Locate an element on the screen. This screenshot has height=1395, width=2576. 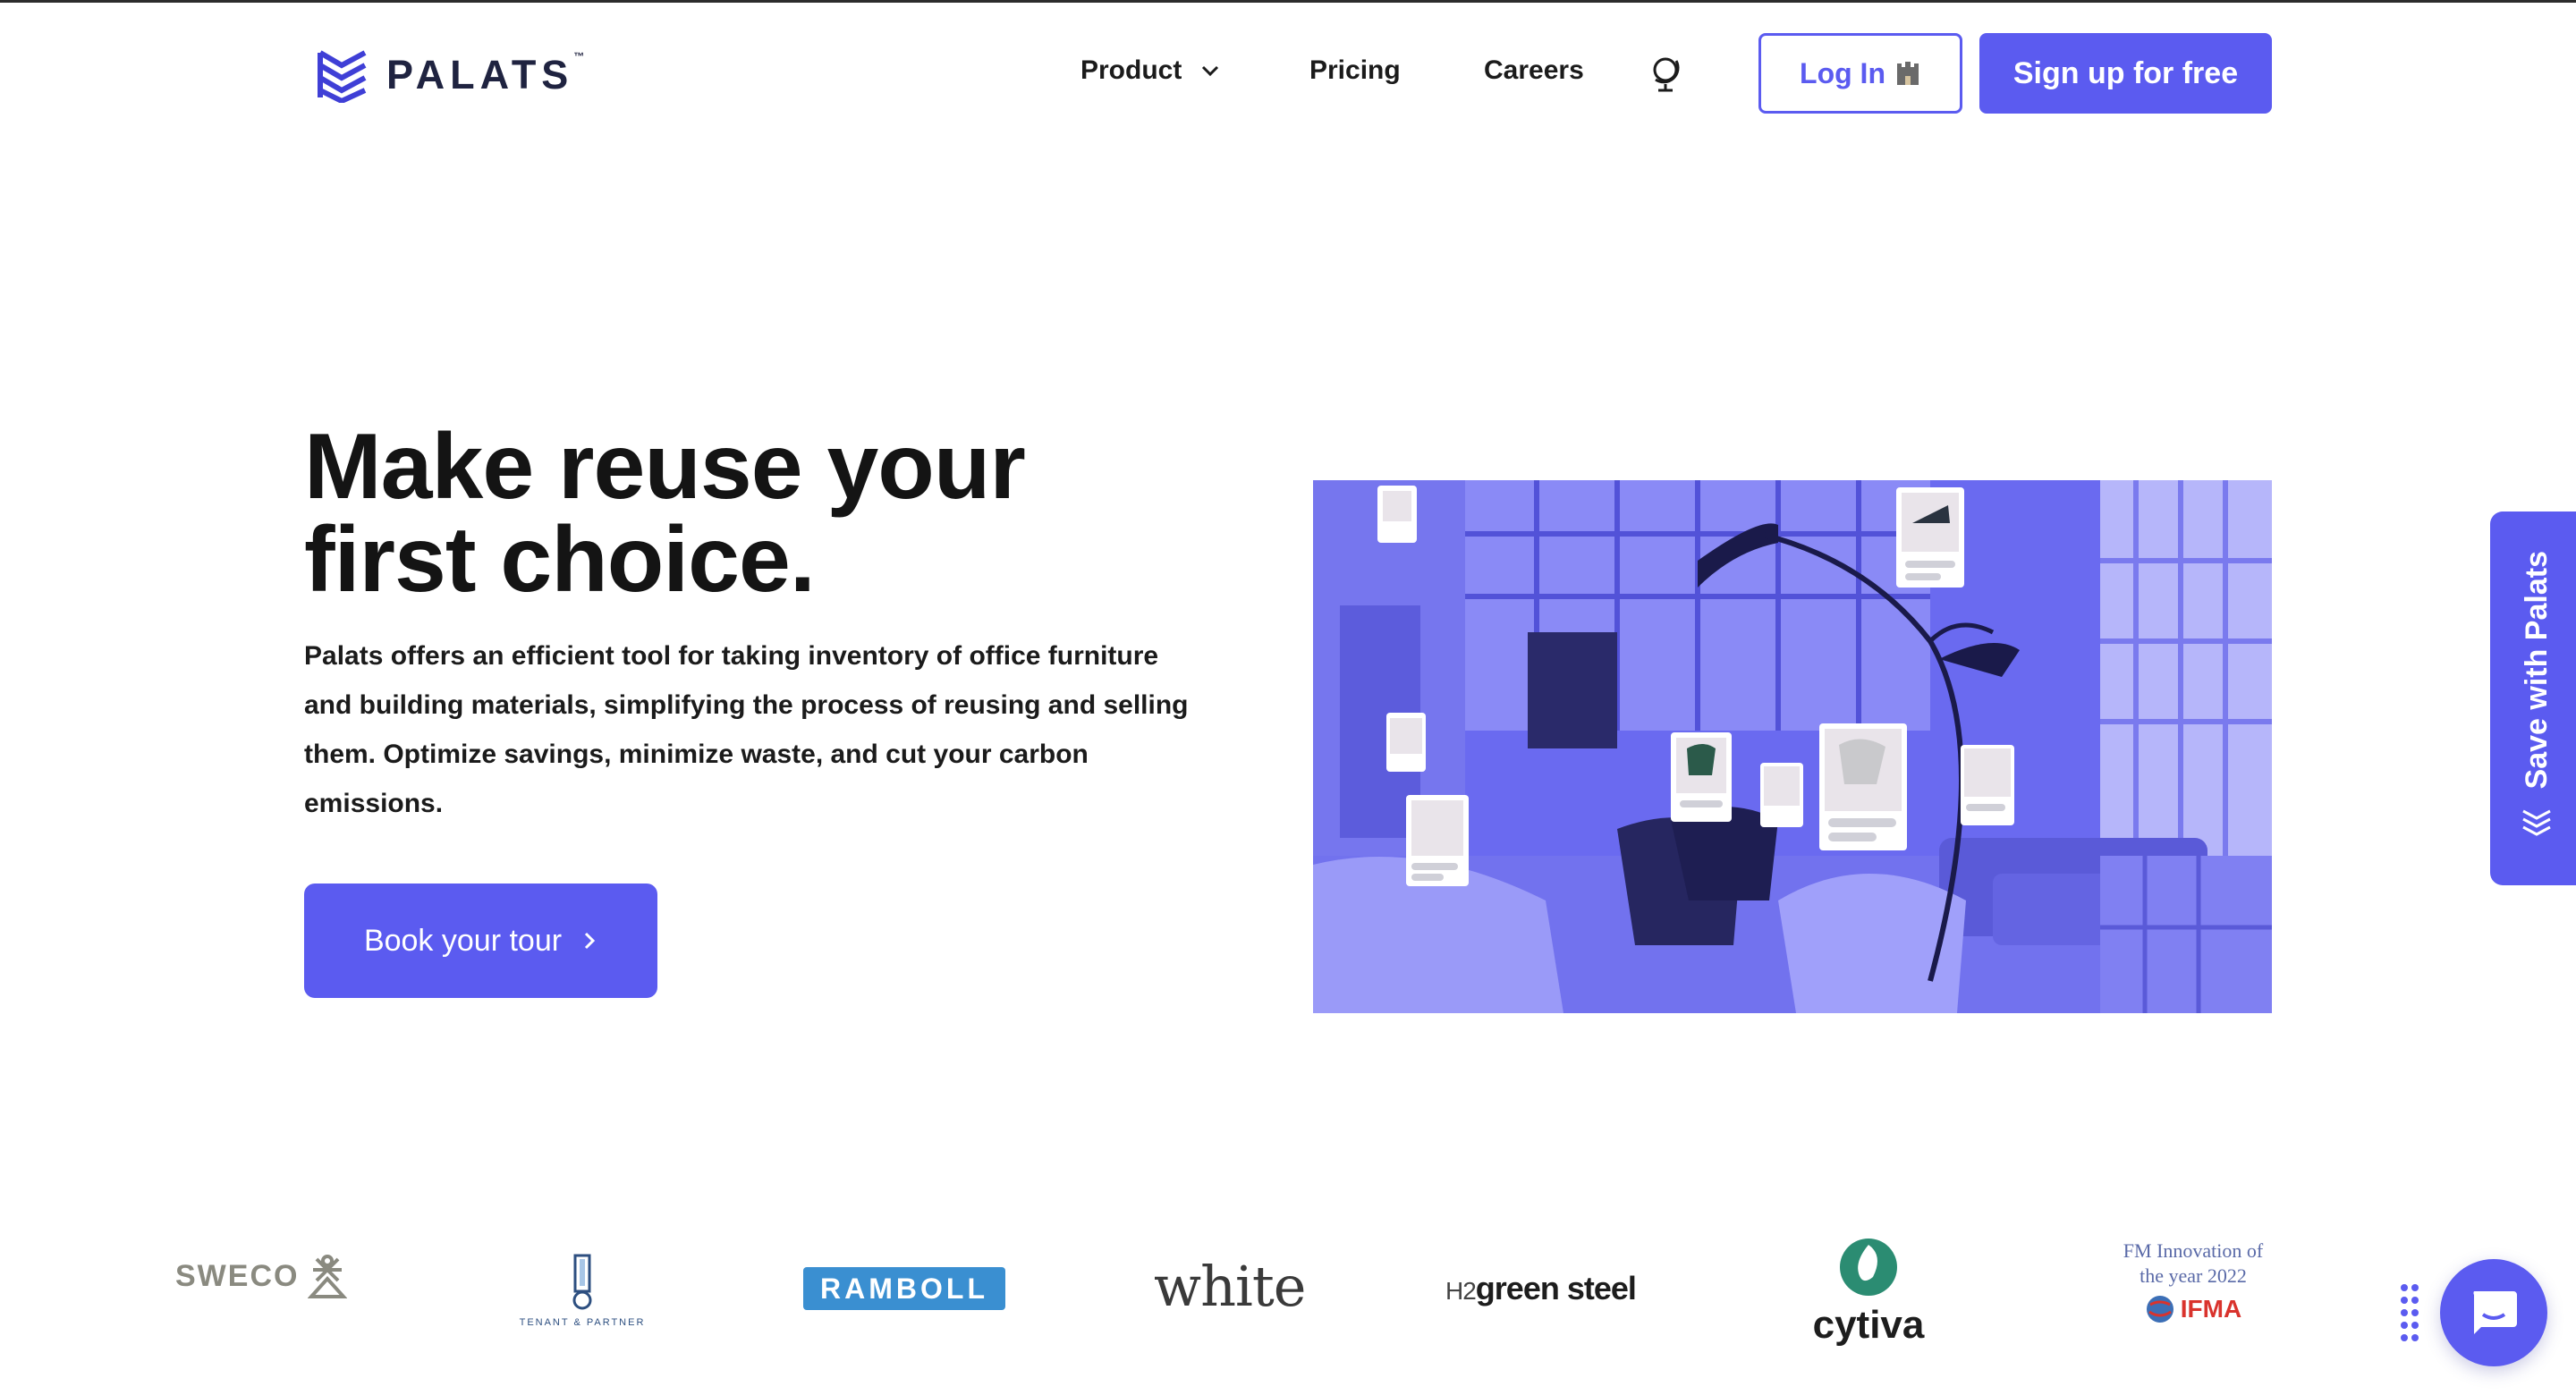
tenant-partner-logo: TENANT & PARTNER is located at coordinates (582, 1291).